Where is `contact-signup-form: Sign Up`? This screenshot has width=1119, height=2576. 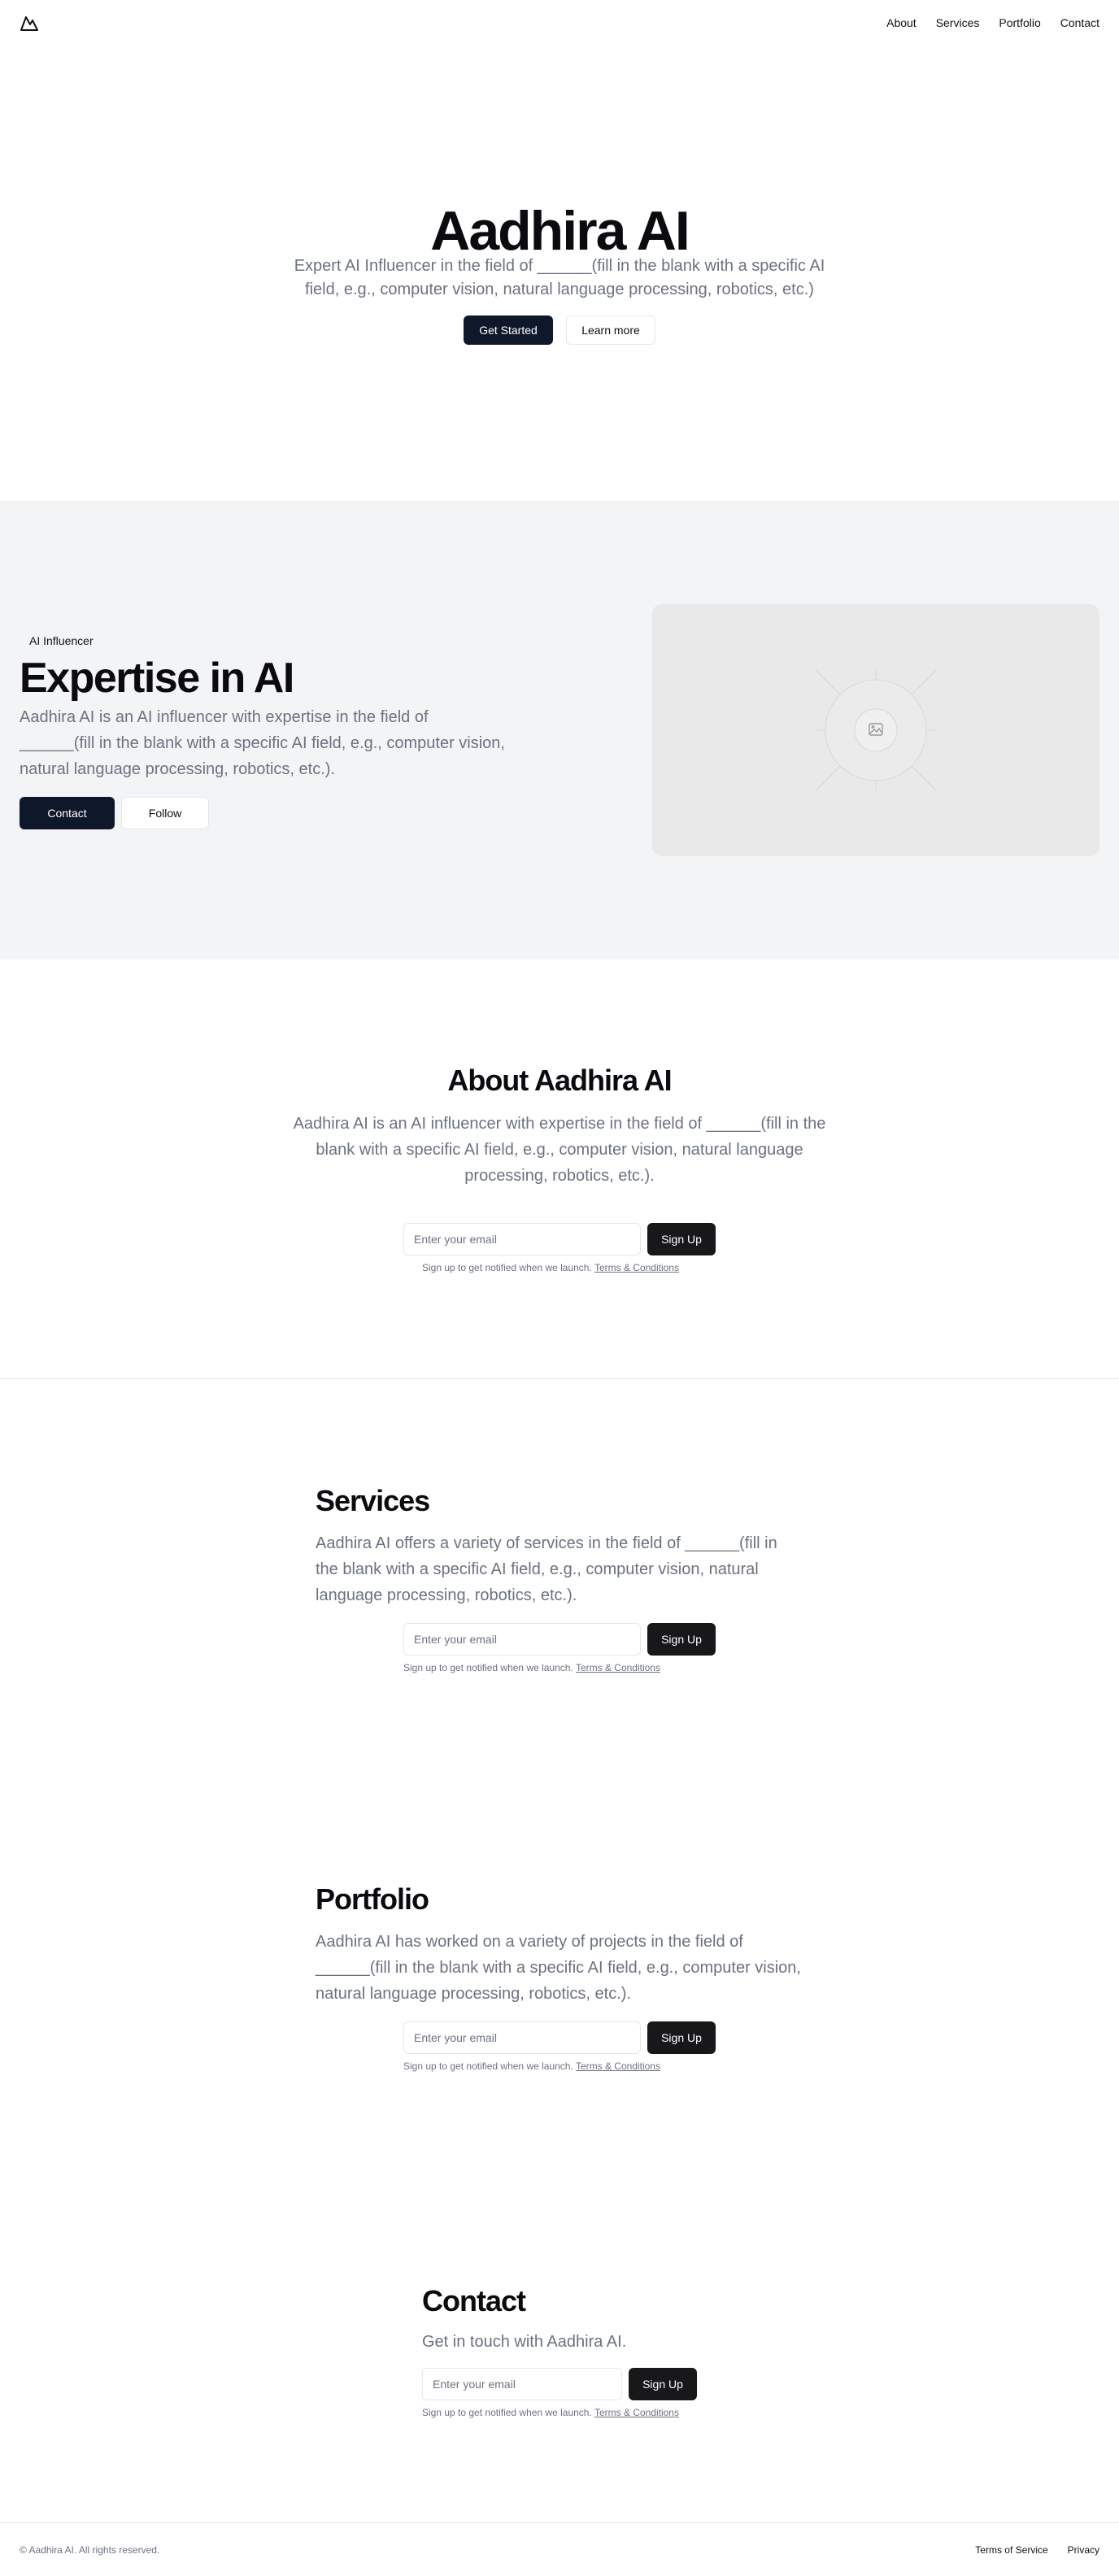 contact-signup-form: Sign Up is located at coordinates (559, 2384).